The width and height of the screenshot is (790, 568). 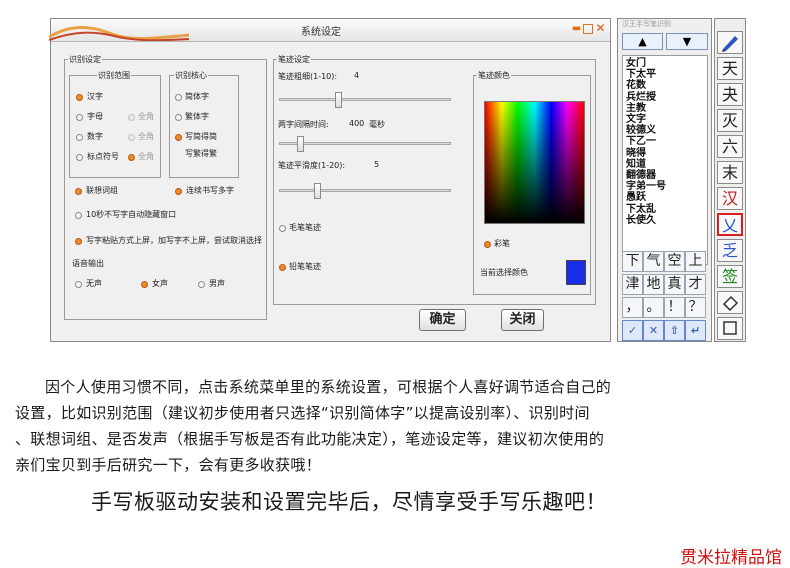 I want to click on brand-name: 贯米拉精品馆, so click(x=731, y=558).